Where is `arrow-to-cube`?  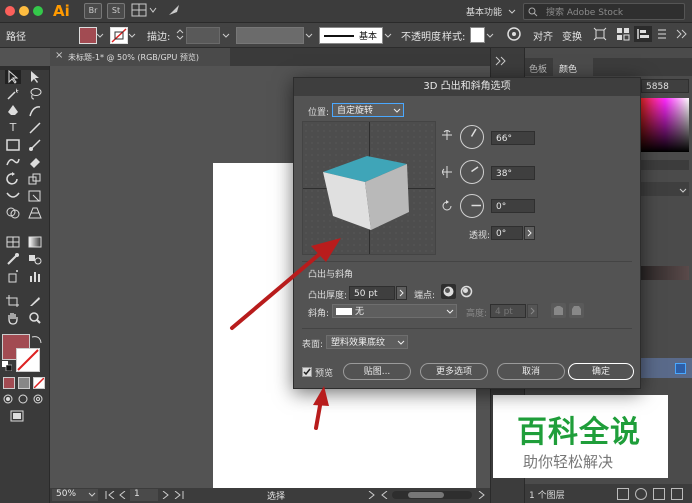 arrow-to-cube is located at coordinates (285, 284).